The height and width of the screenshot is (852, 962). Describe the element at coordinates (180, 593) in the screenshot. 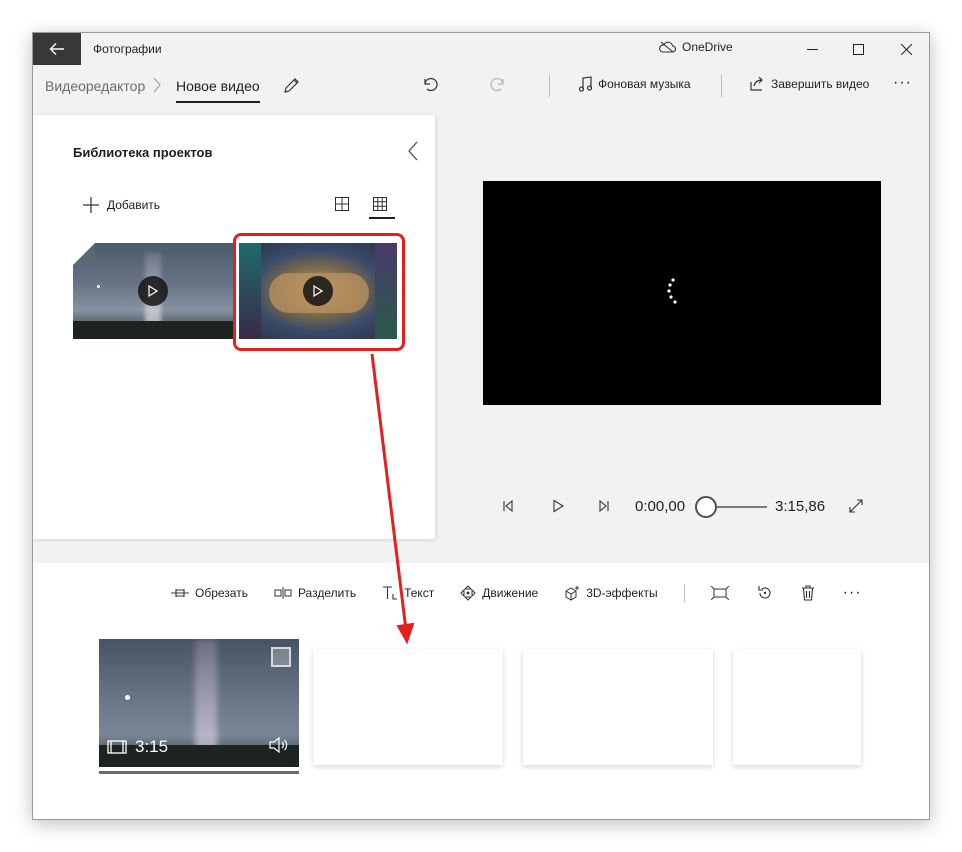

I see `trim-icon` at that location.